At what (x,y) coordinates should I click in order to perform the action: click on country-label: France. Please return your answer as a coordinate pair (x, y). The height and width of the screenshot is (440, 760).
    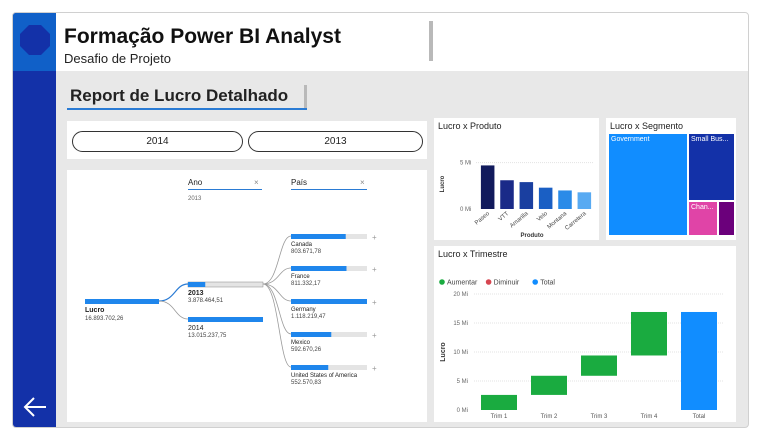
    Looking at the image, I should click on (300, 277).